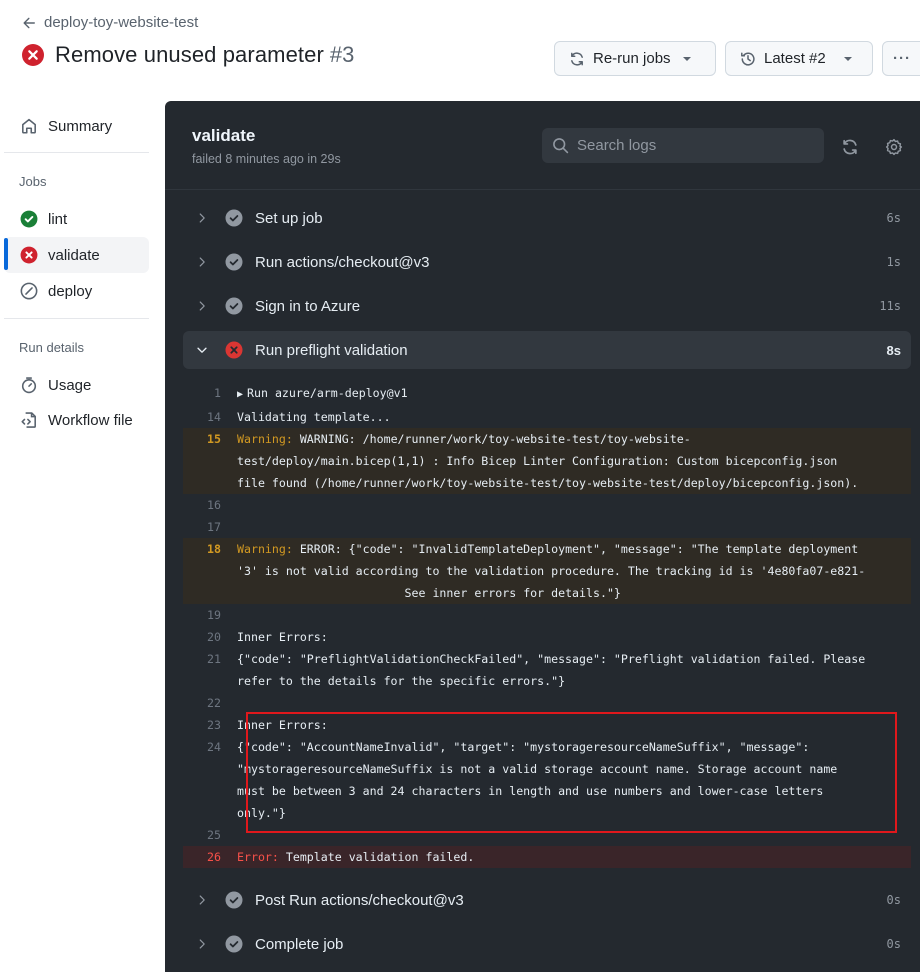 The width and height of the screenshot is (920, 972). I want to click on step-row: Post Run actions/checkout@v3 0s, so click(547, 900).